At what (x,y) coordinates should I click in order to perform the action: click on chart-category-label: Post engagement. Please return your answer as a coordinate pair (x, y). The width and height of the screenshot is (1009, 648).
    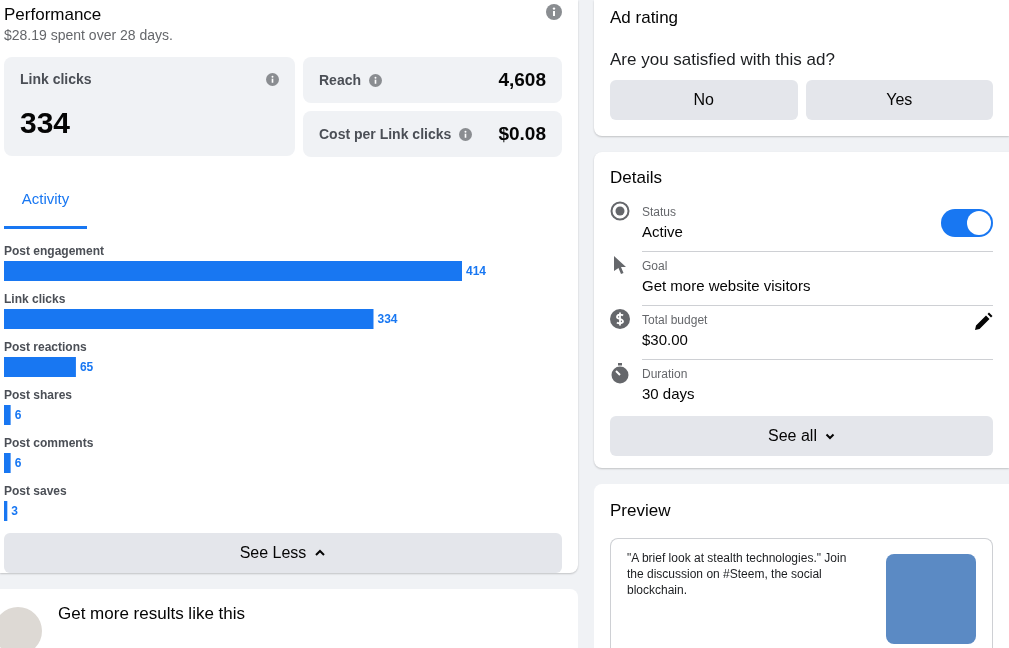
    Looking at the image, I should click on (54, 251).